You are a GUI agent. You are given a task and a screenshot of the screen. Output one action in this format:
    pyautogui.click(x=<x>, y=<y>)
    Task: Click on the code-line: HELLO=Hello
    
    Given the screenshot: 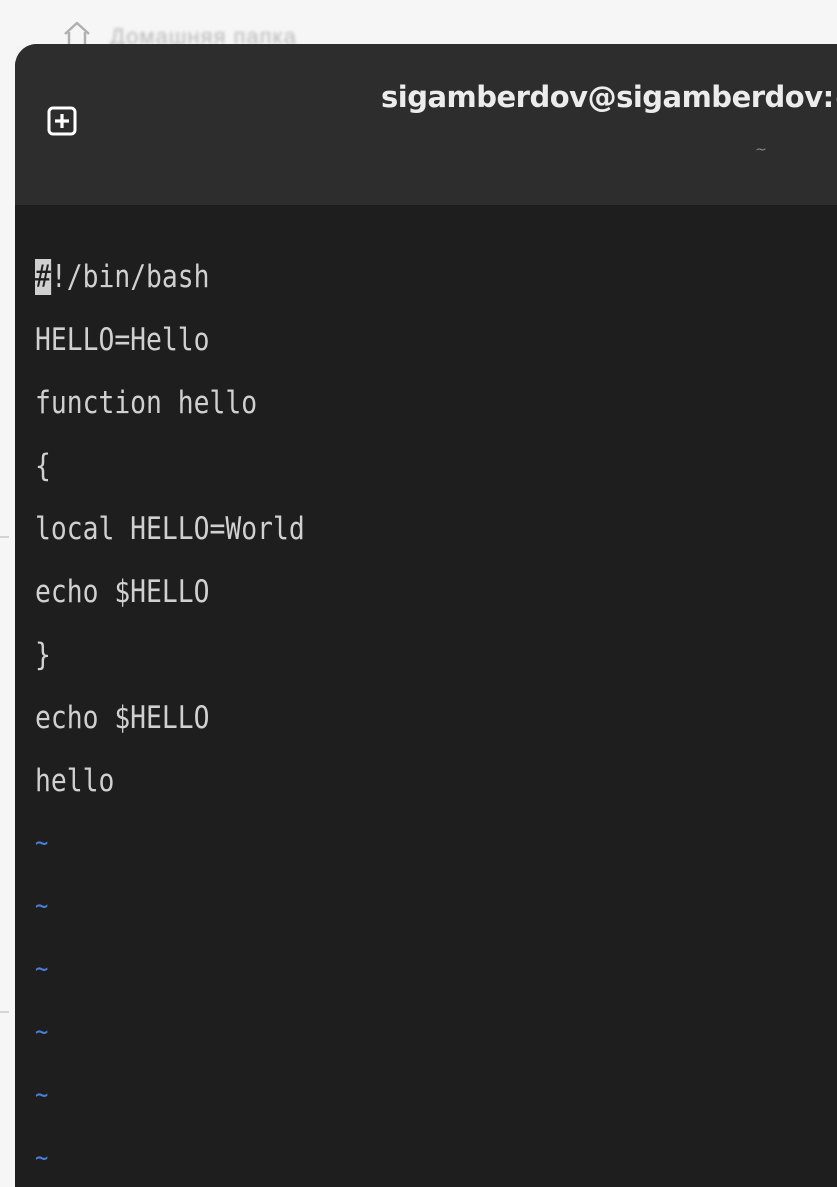 What is the action you would take?
    pyautogui.click(x=122, y=340)
    